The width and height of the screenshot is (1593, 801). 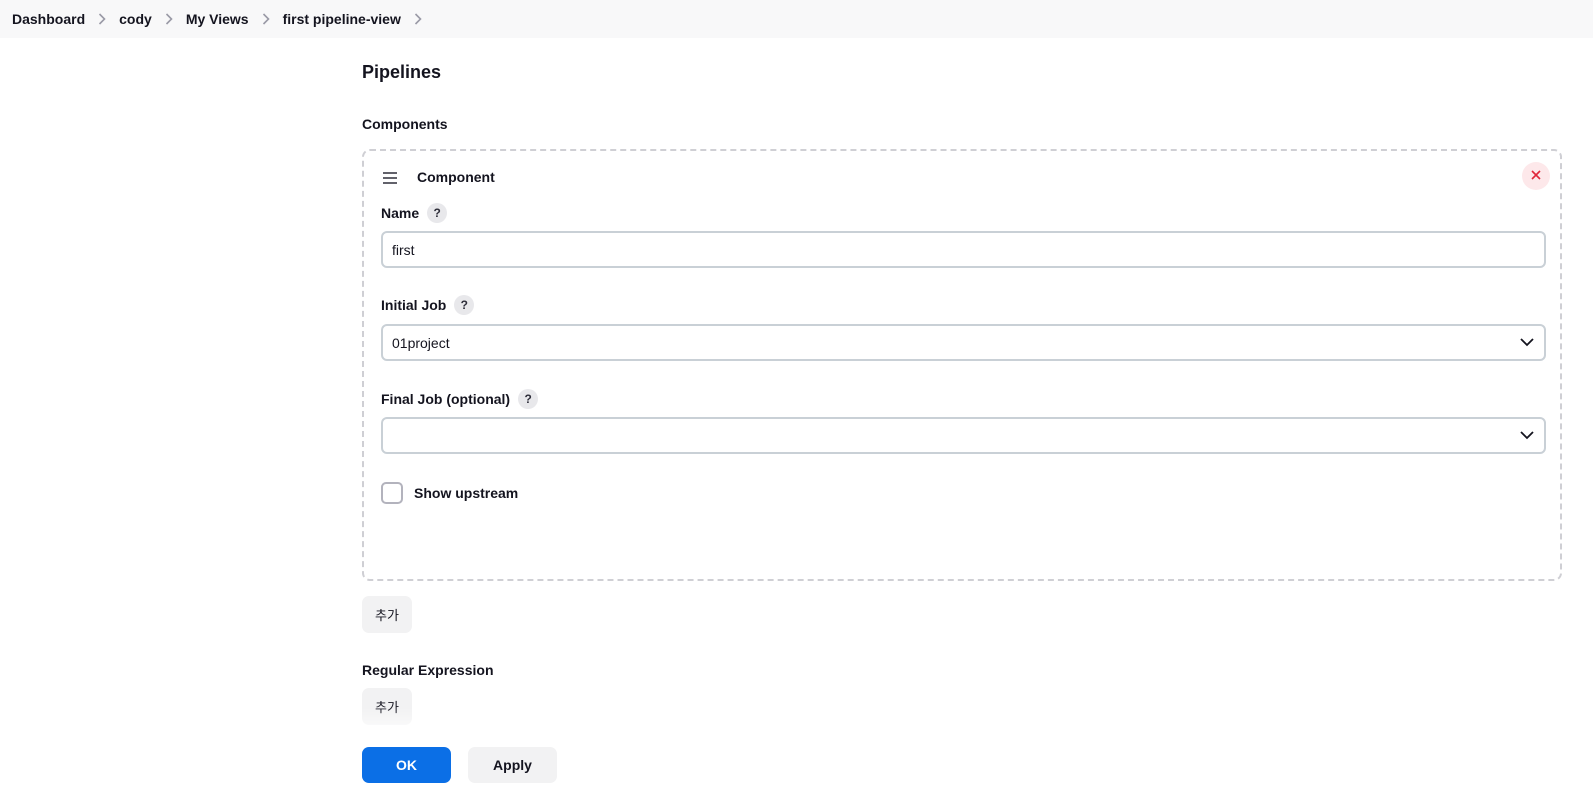 I want to click on initial-job-help-button: ?, so click(x=464, y=305).